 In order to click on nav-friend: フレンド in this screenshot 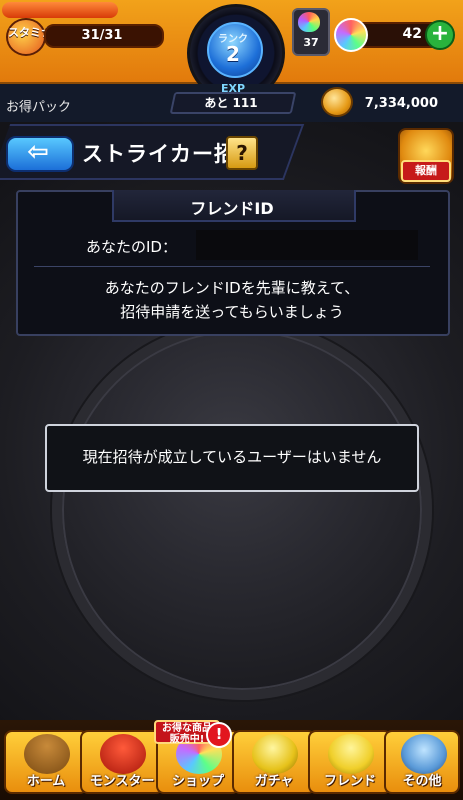, I will do `click(350, 762)`.